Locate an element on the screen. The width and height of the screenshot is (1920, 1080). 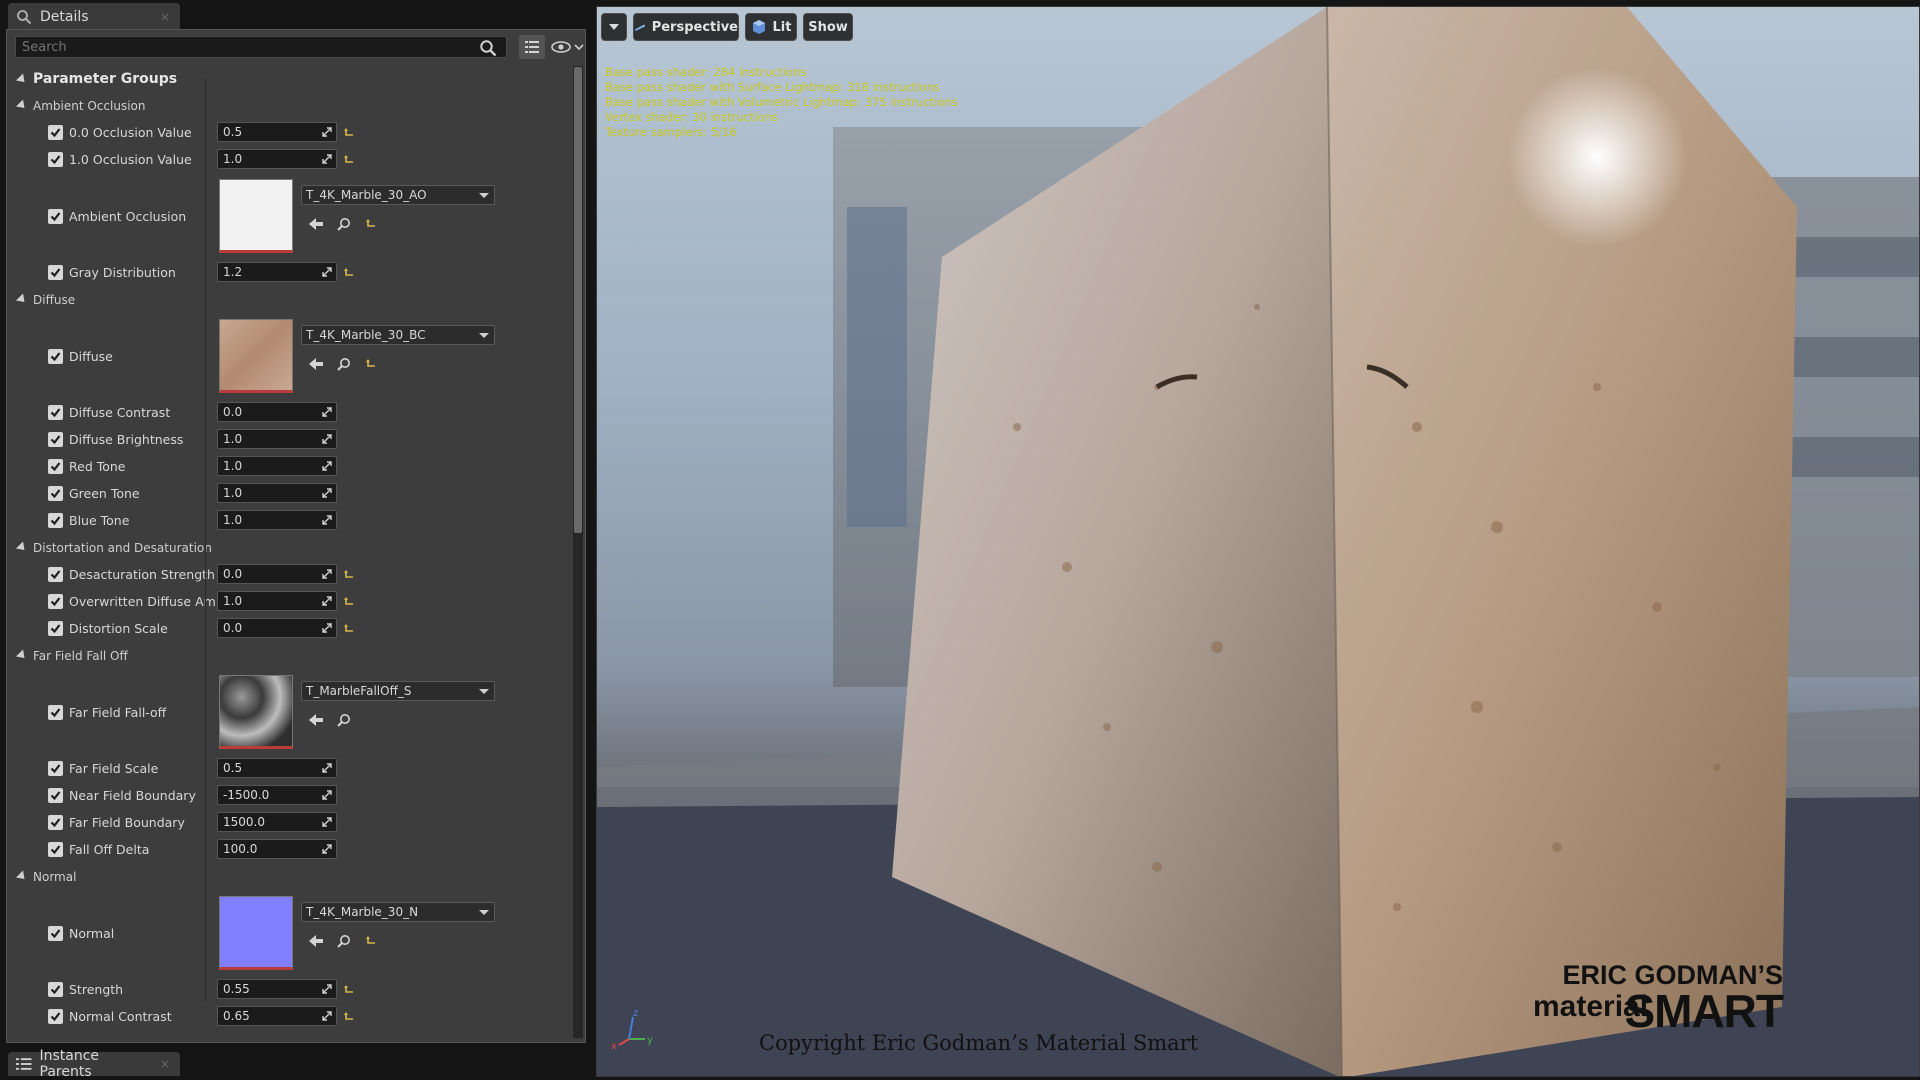
viewport-options-button is located at coordinates (614, 27).